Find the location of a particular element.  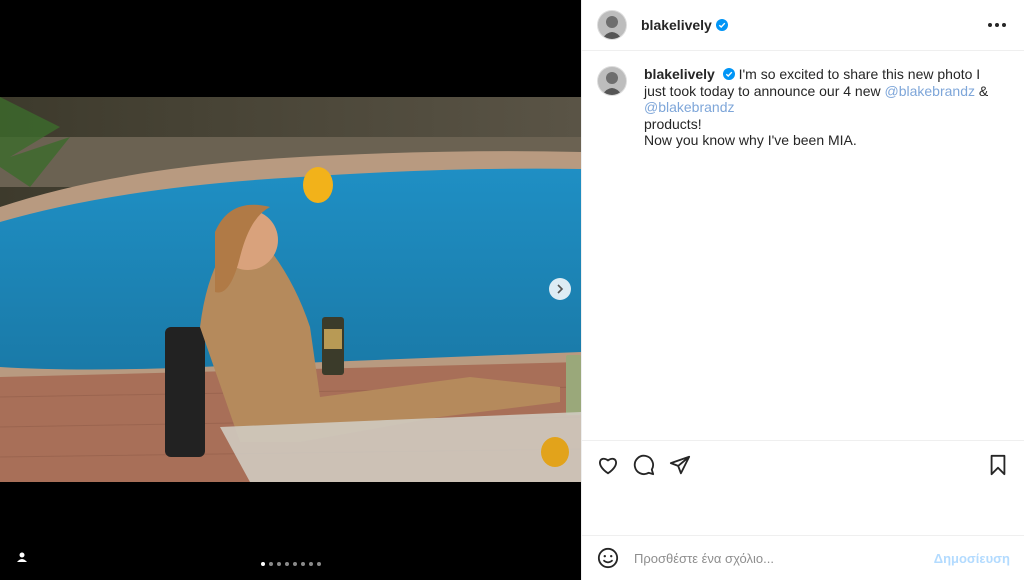

username: blakelively is located at coordinates (676, 25).